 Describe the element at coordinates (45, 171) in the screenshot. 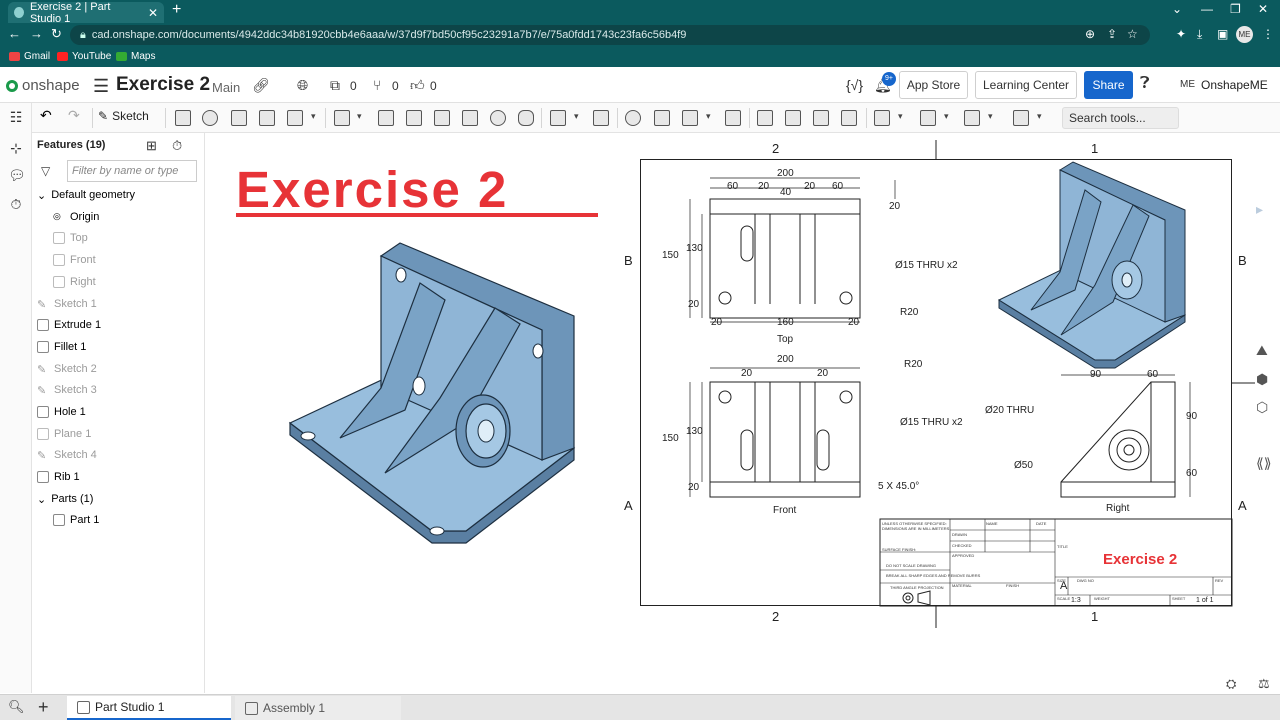

I see `filter-icon: ▽` at that location.